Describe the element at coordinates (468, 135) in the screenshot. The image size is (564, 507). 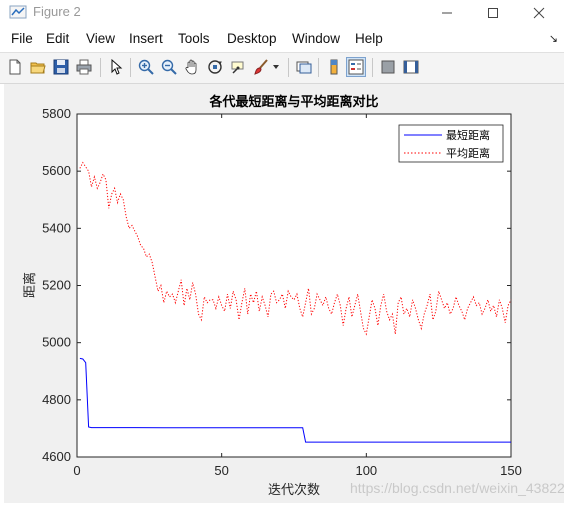
I see `legend-label-min: 最短距离` at that location.